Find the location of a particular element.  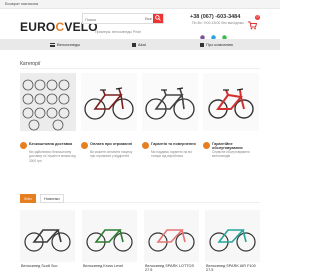

top-bar: Возврат магазина is located at coordinates (140, 4).